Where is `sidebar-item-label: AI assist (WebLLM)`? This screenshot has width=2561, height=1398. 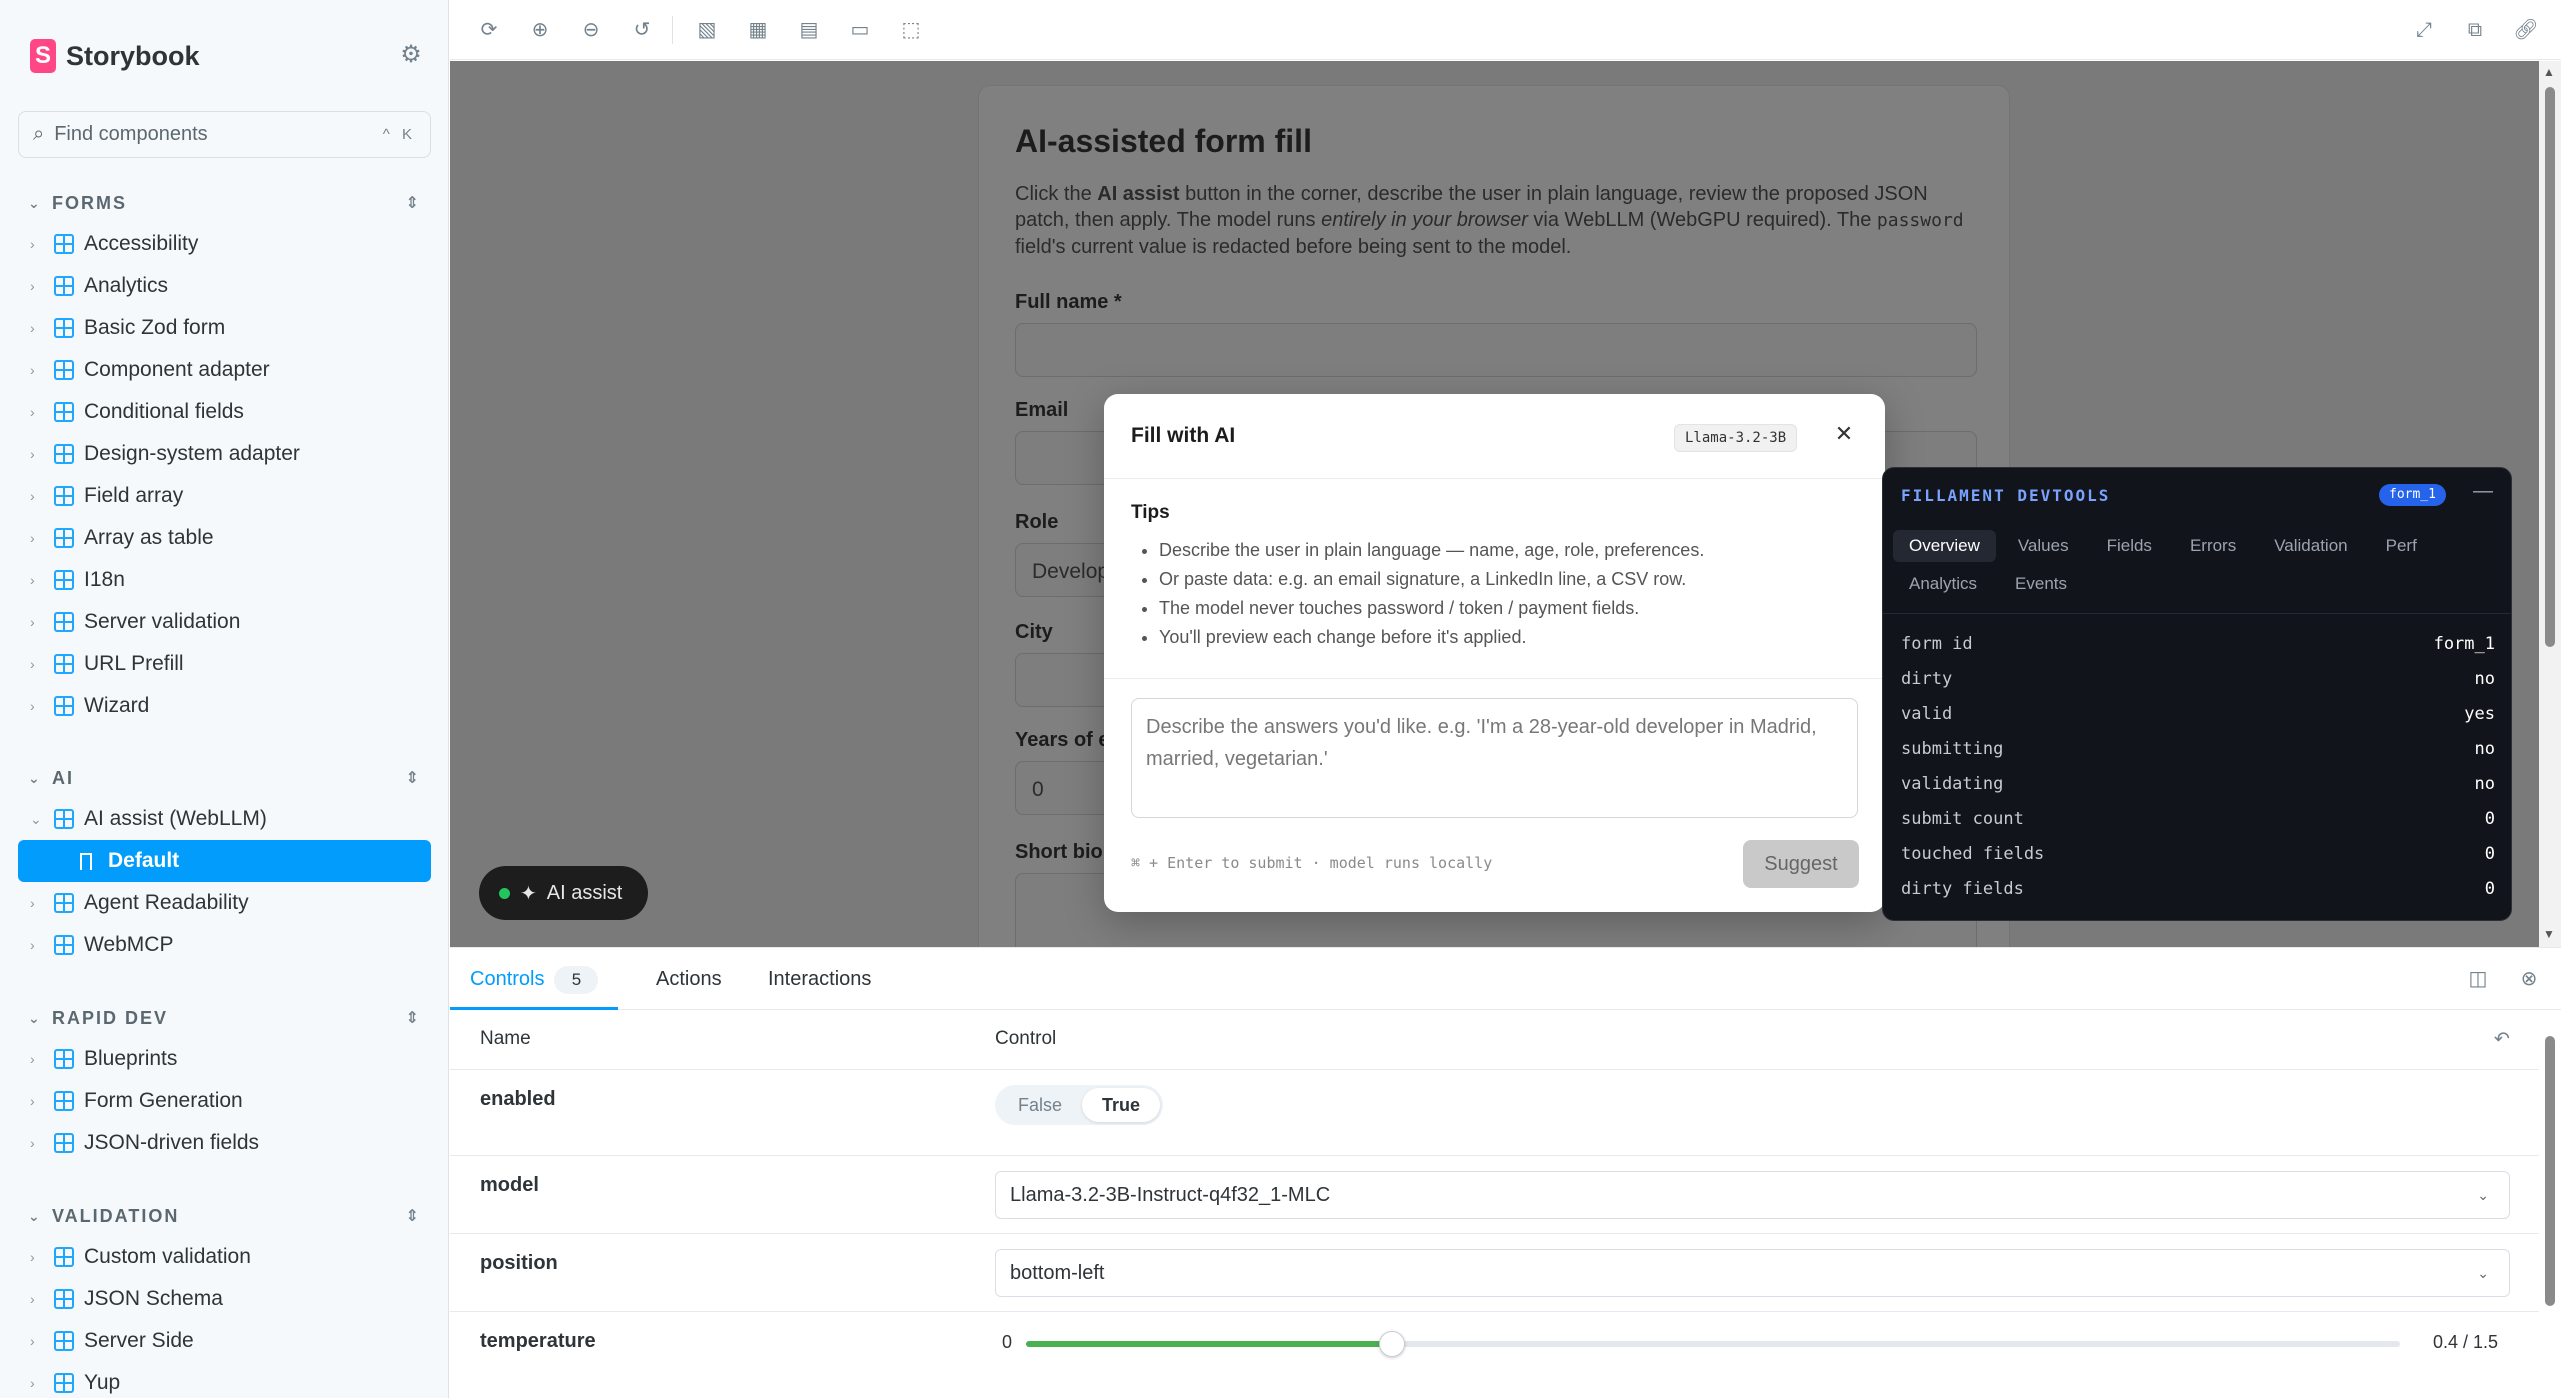 sidebar-item-label: AI assist (WebLLM) is located at coordinates (175, 818).